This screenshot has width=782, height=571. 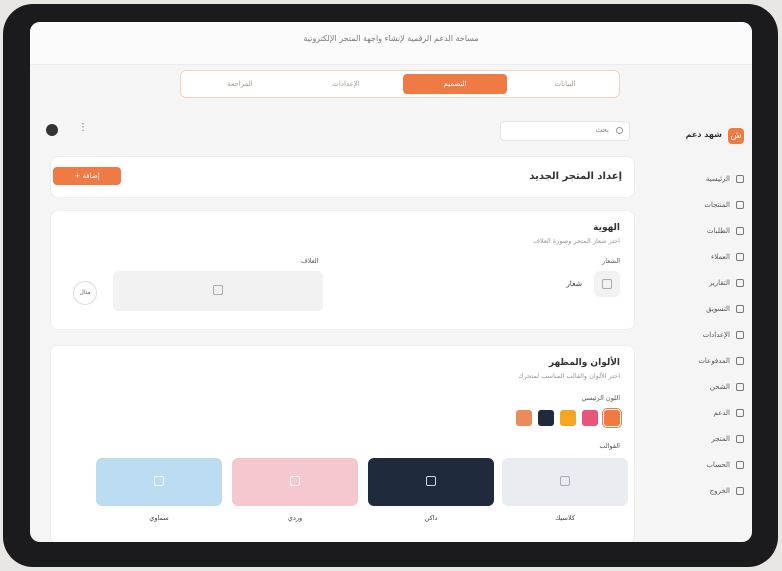 I want to click on theme-card-classic, so click(x=565, y=482).